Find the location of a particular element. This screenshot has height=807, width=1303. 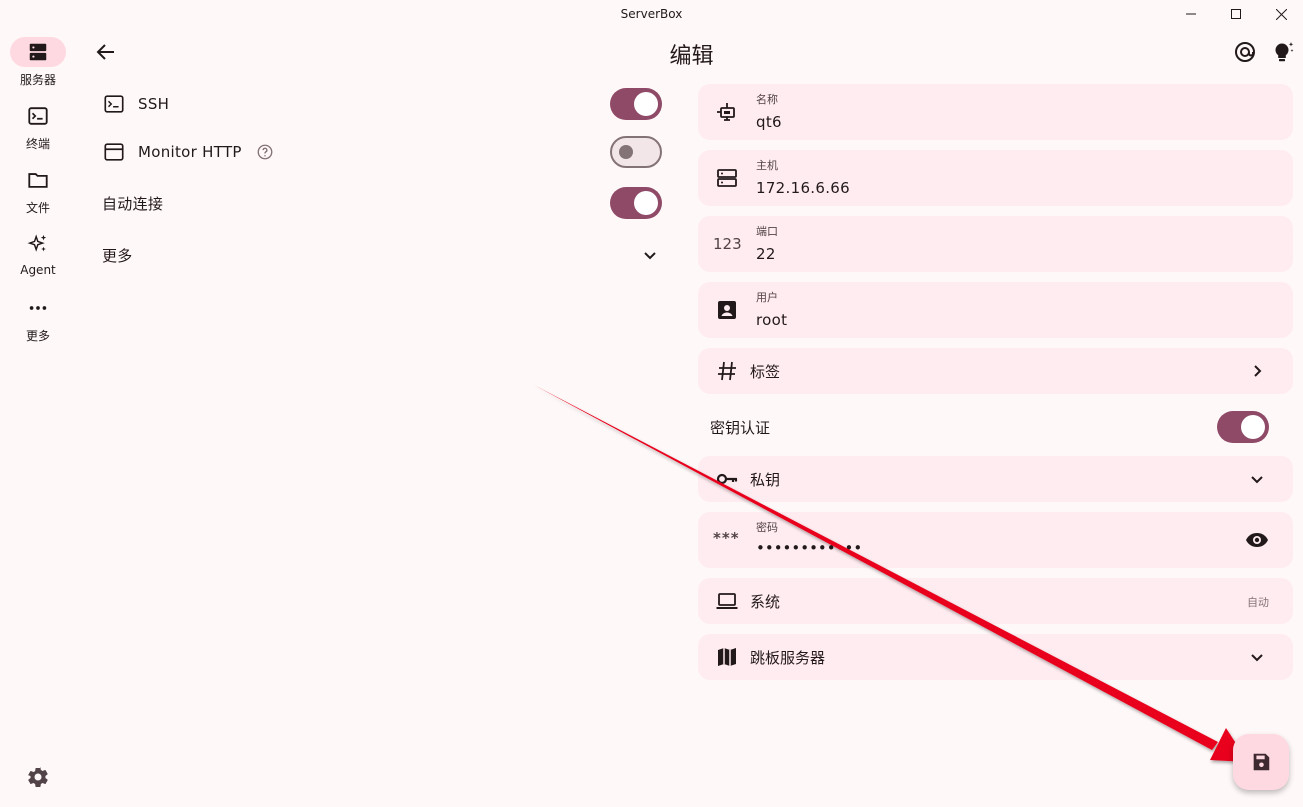

host-value: 172.16.6.66 is located at coordinates (803, 188).